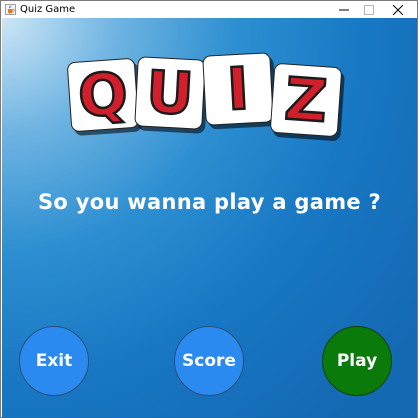 This screenshot has height=418, width=418. Describe the element at coordinates (369, 9) in the screenshot. I see `maximize-icon` at that location.